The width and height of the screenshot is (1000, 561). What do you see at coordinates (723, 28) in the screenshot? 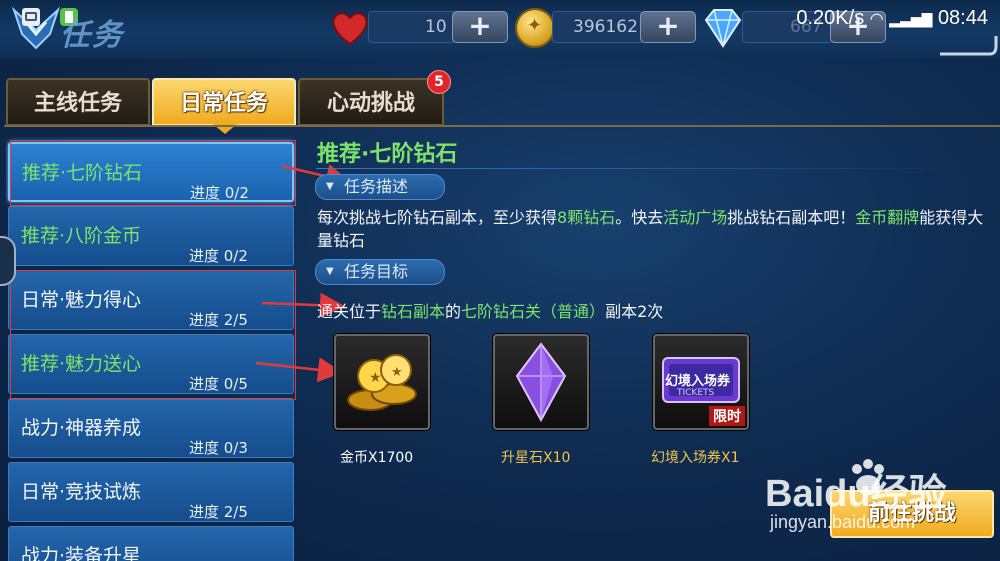
I see `diamond-icon` at bounding box center [723, 28].